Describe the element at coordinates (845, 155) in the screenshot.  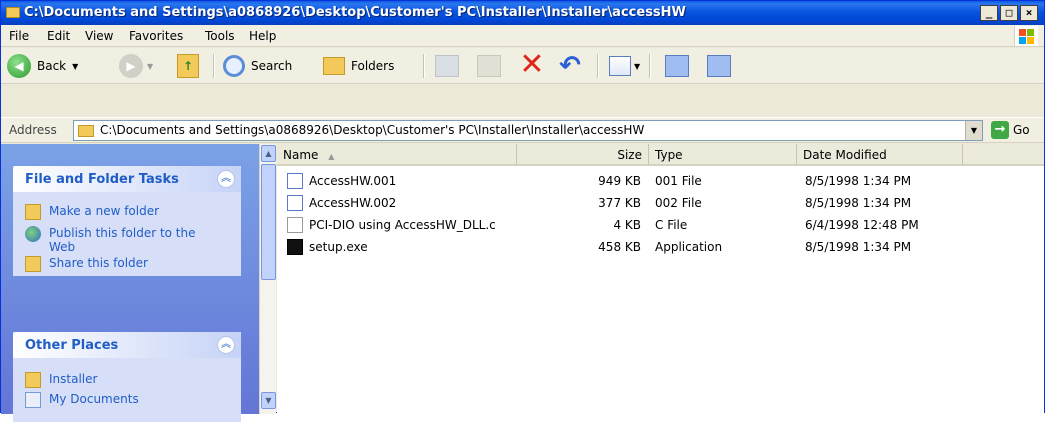
I see `column-label: Date Modified` at that location.